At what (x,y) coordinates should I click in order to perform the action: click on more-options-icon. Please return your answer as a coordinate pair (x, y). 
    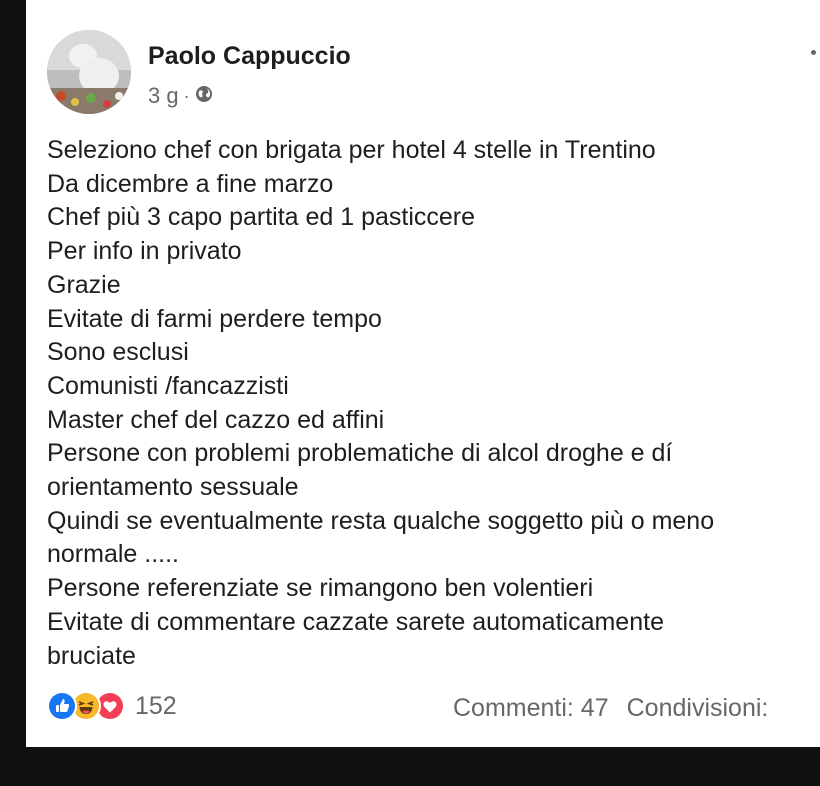
    Looking at the image, I should click on (813, 52).